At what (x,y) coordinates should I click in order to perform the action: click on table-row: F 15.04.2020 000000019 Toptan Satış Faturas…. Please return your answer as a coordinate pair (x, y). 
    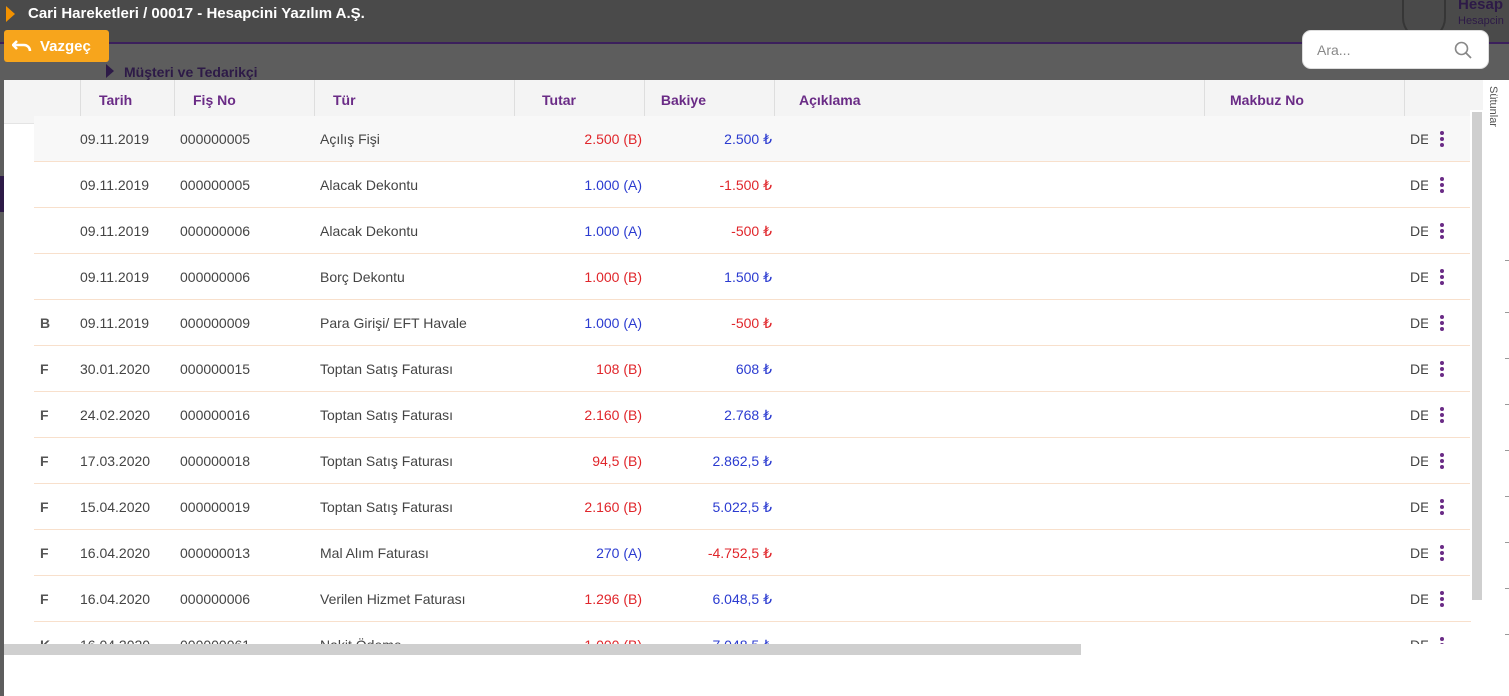
    Looking at the image, I should click on (752, 507).